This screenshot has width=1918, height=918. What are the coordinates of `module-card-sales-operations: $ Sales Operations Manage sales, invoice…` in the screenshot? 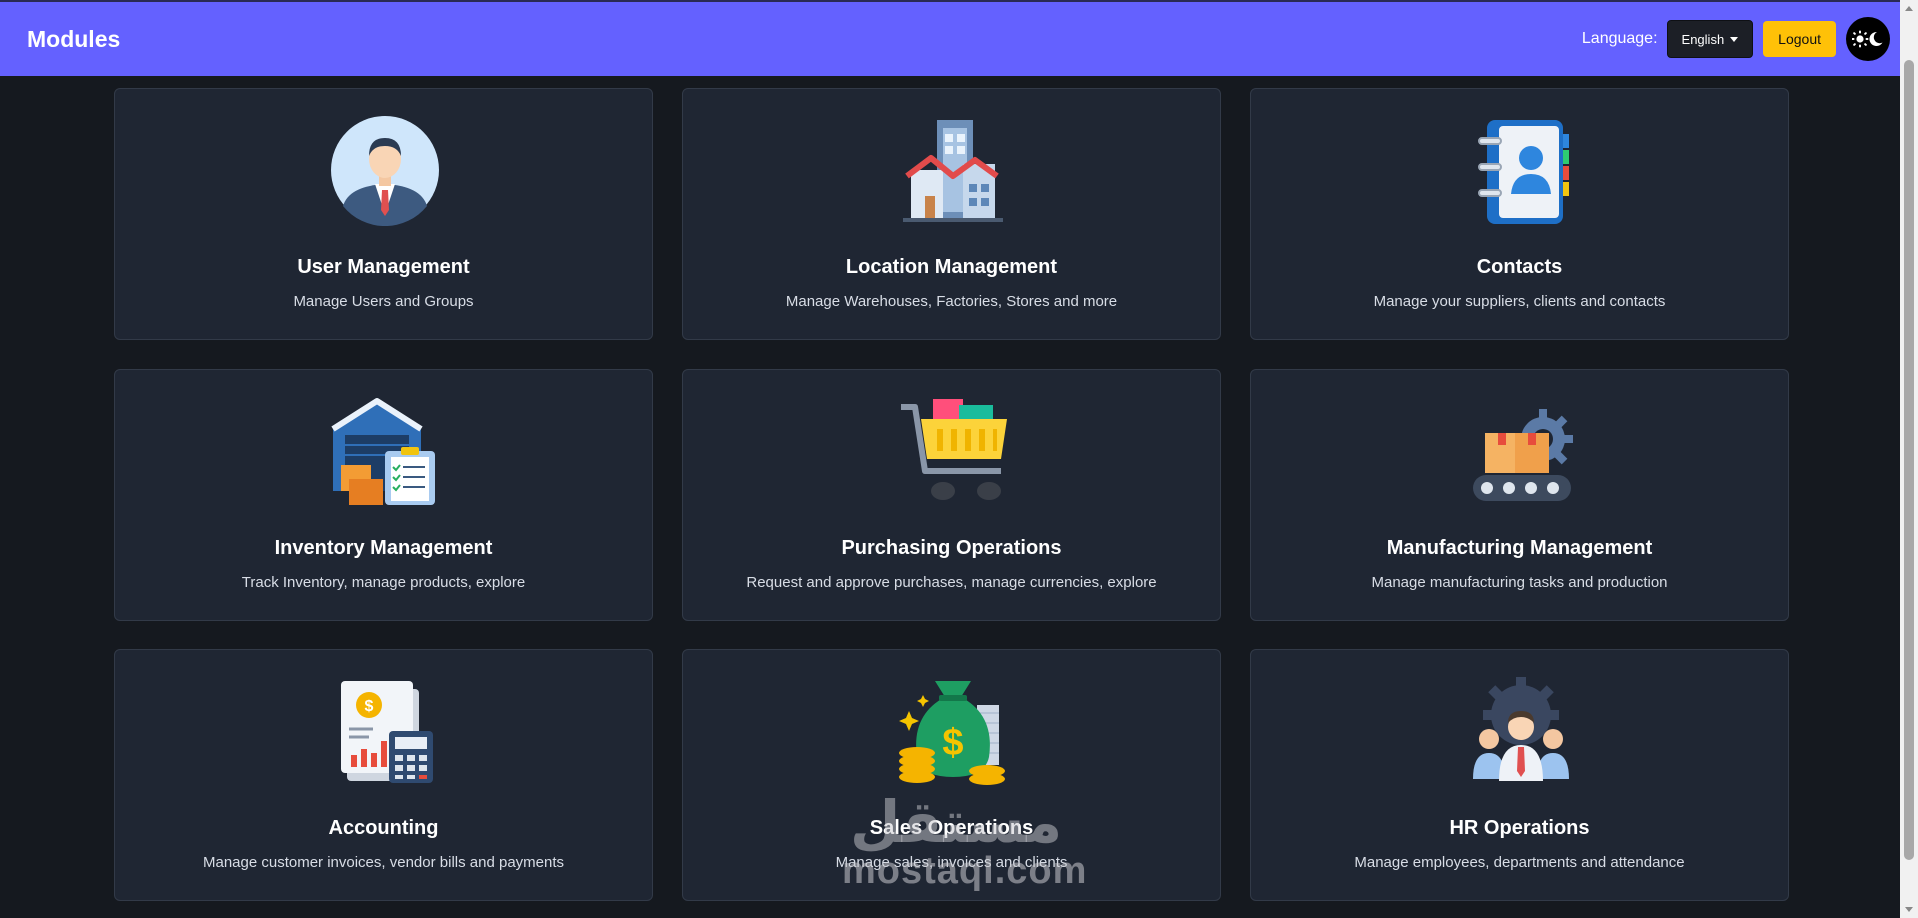 It's located at (951, 775).